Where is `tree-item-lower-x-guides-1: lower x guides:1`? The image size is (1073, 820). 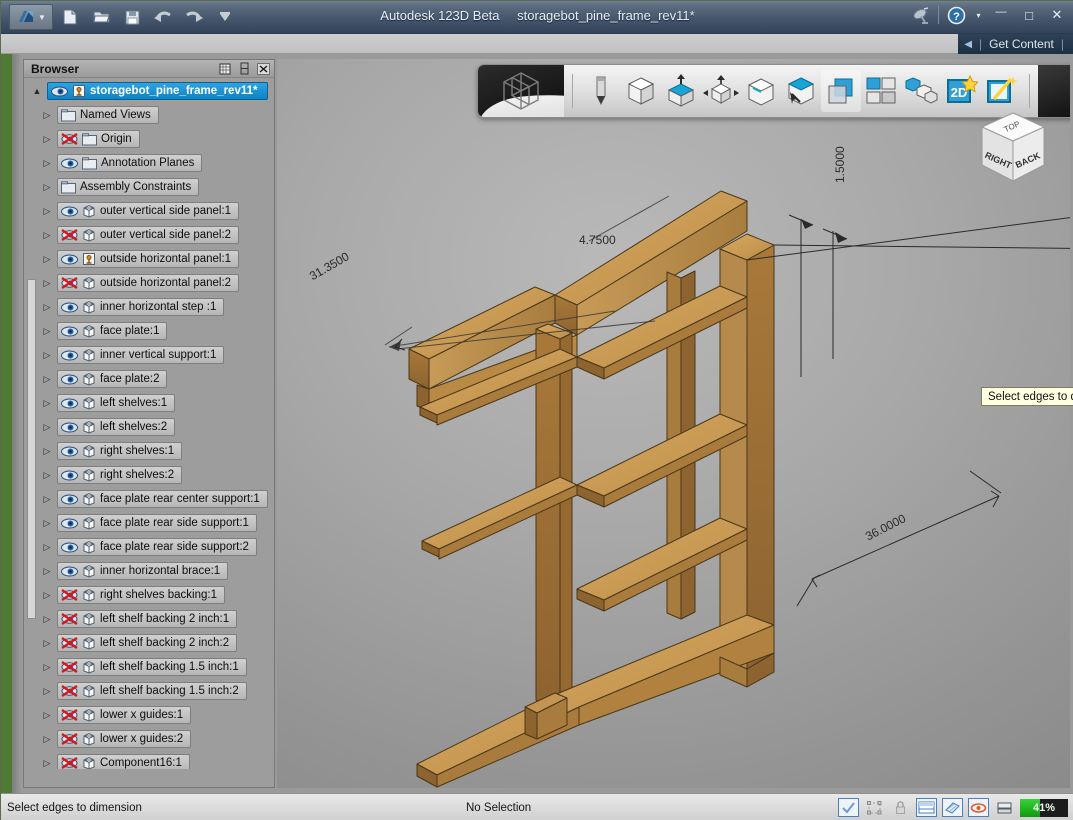
tree-item-lower-x-guides-1: lower x guides:1 is located at coordinates (124, 715).